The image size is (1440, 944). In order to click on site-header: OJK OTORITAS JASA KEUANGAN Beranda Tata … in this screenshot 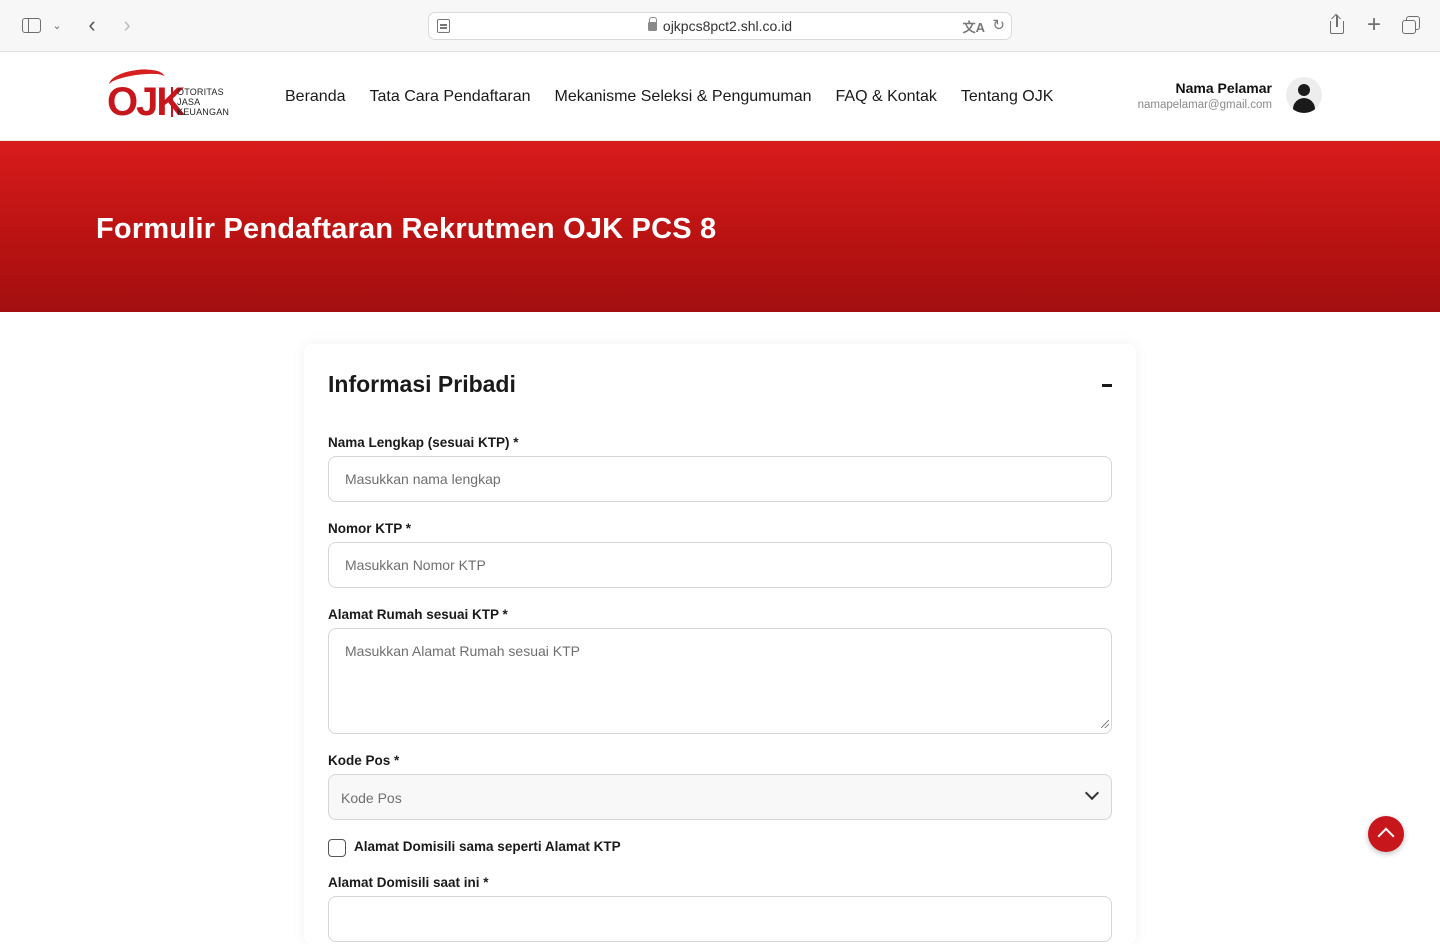, I will do `click(720, 97)`.